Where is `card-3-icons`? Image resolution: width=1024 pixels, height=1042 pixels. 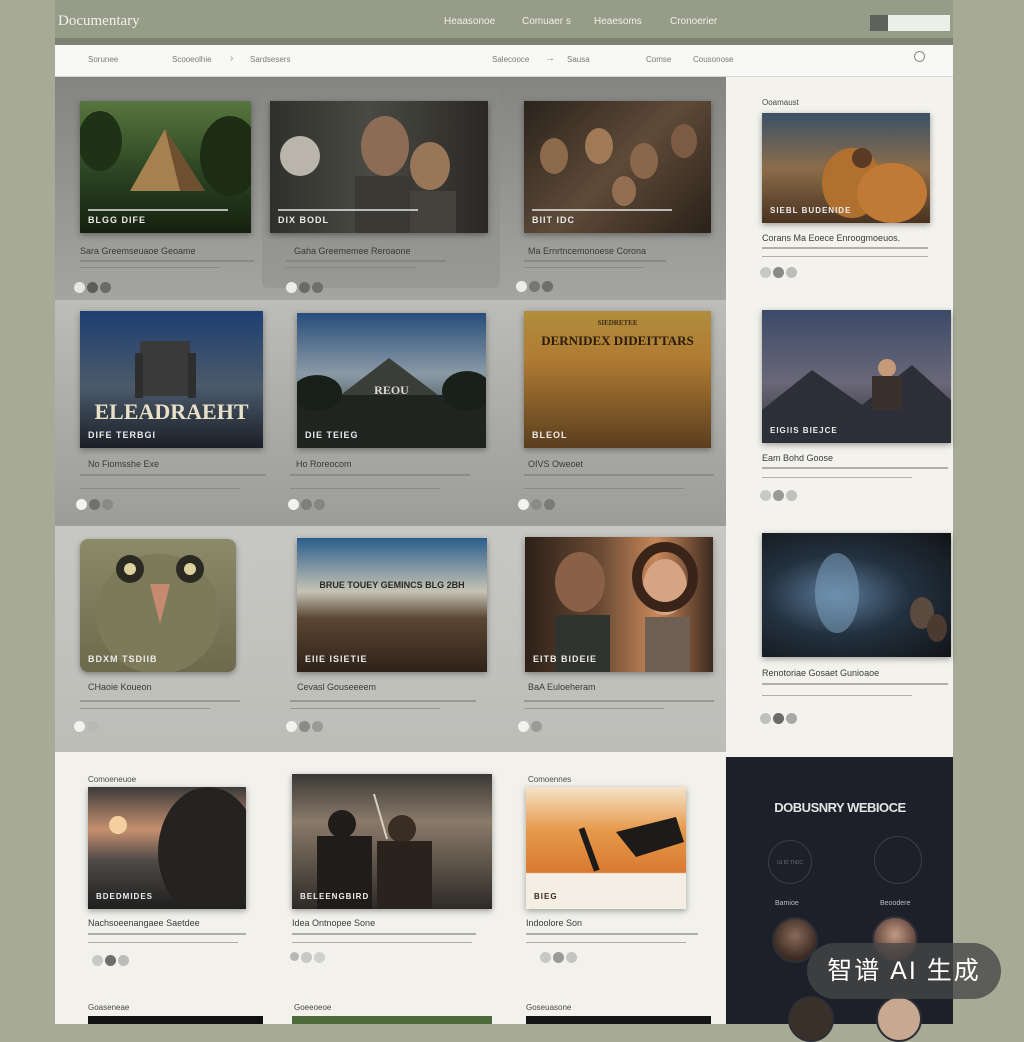
card-3-icons is located at coordinates (534, 286).